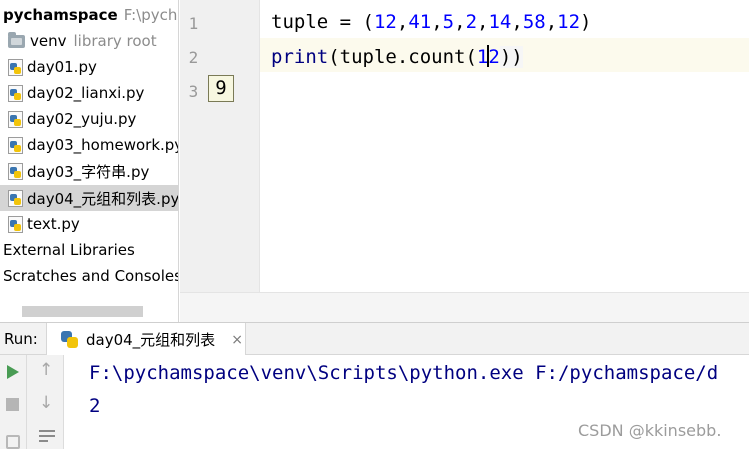  I want to click on project-root: pychamspace F:\pychar, so click(89, 15).